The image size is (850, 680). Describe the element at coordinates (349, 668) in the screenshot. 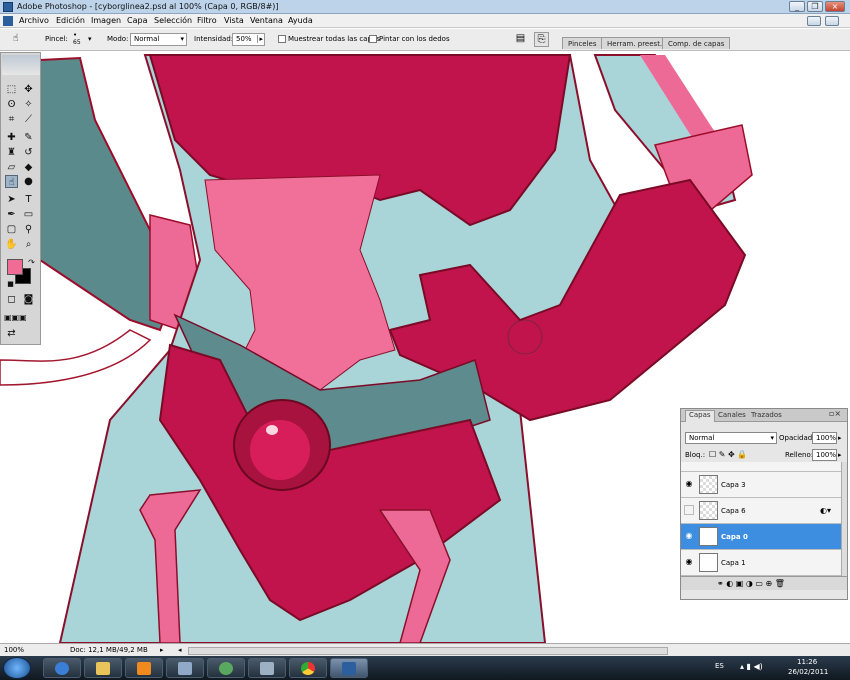

I see `taskbar-photoshop` at that location.